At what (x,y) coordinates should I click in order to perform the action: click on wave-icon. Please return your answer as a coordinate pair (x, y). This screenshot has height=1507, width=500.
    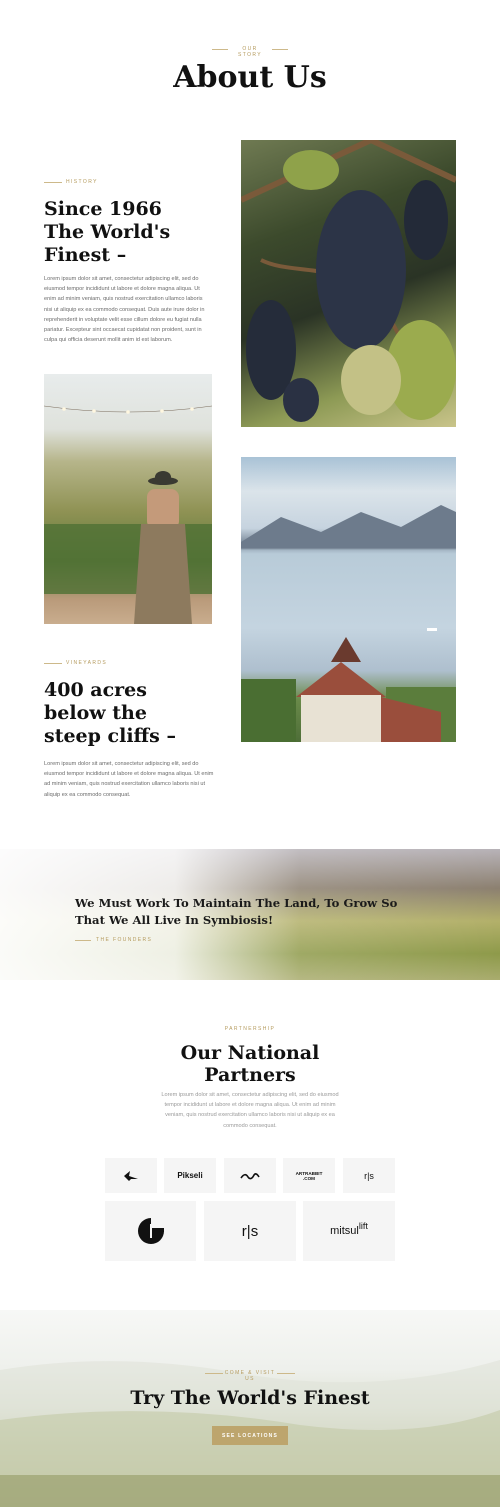
    Looking at the image, I should click on (250, 1175).